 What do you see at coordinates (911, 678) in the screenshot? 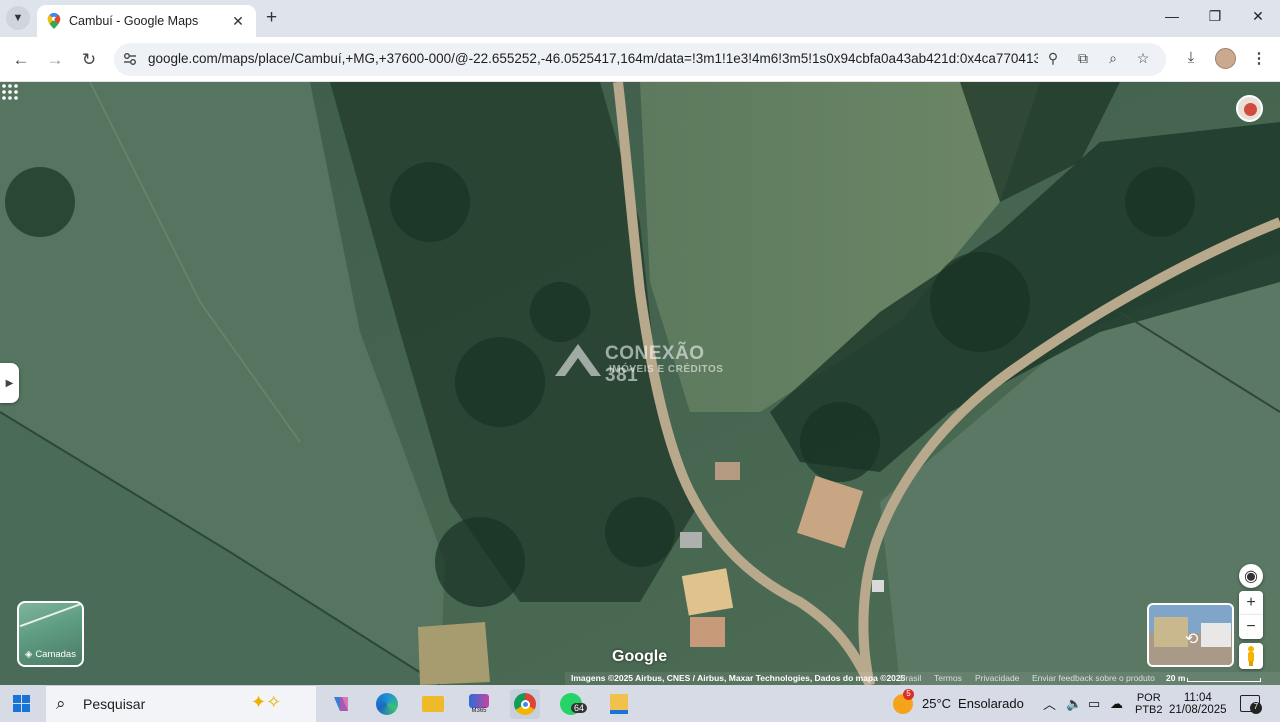
I see `country-label: Brasil` at bounding box center [911, 678].